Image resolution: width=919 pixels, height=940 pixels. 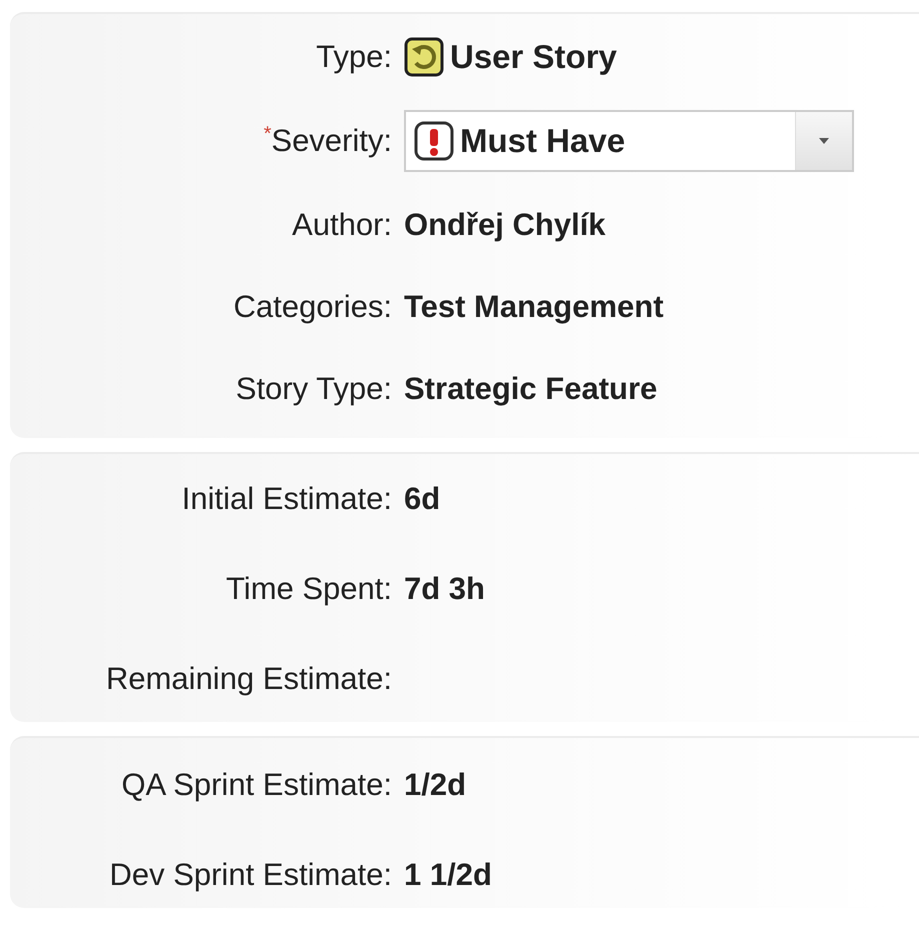 I want to click on field-label: Time Spent:, so click(x=309, y=589).